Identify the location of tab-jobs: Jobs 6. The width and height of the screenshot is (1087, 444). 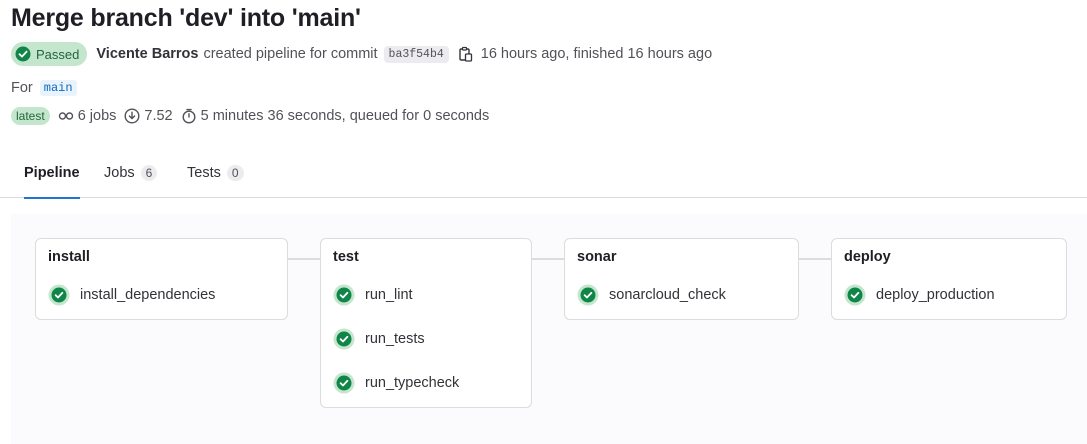
(131, 173).